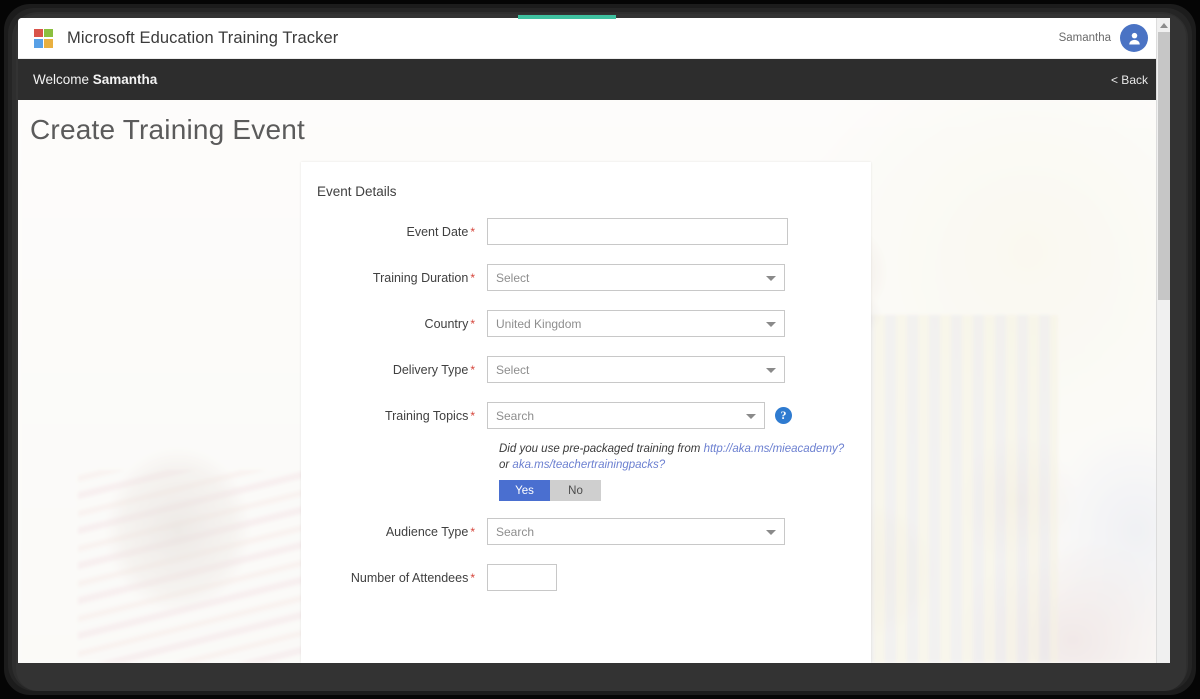  Describe the element at coordinates (394, 228) in the screenshot. I see `label-event-date: Event Date *` at that location.